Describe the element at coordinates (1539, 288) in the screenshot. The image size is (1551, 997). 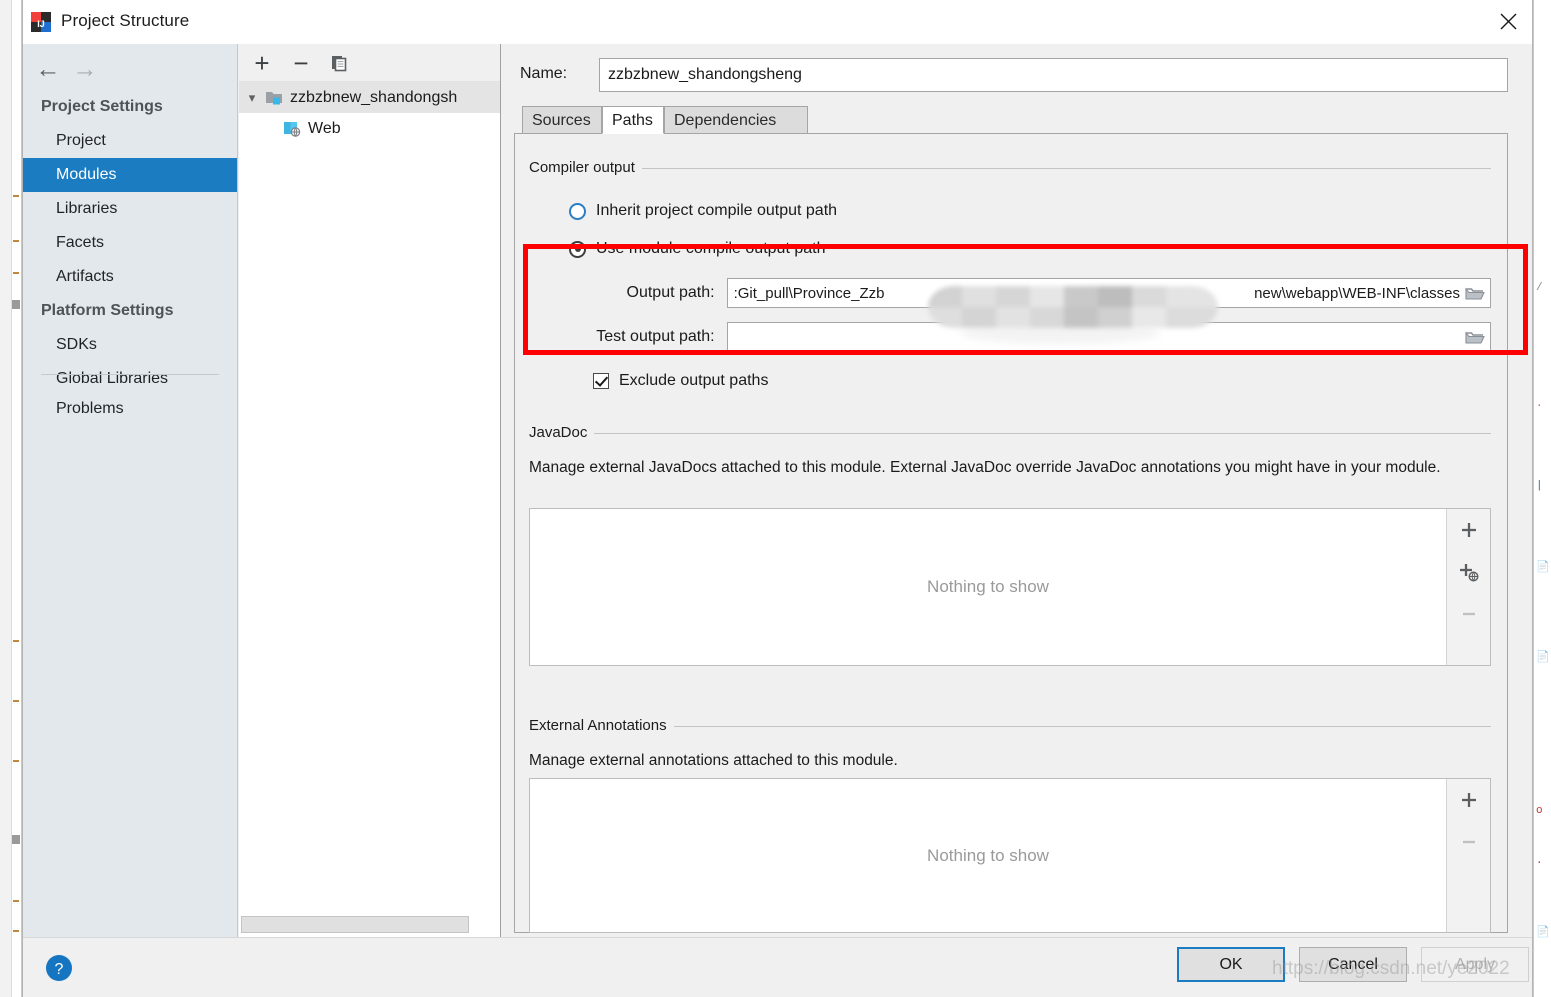
I see `editor-text-fragment: /` at that location.